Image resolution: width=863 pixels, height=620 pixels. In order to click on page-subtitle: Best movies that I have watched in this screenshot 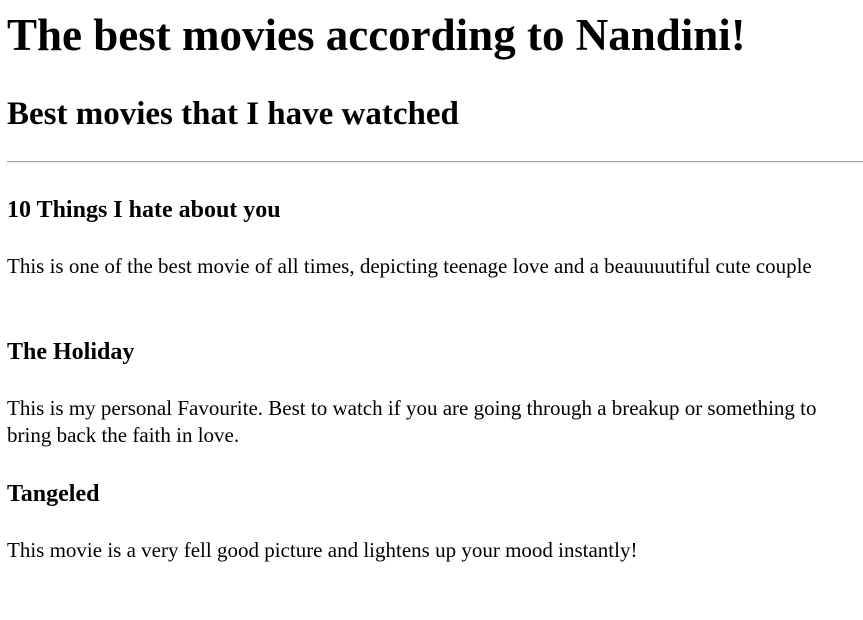, I will do `click(233, 114)`.